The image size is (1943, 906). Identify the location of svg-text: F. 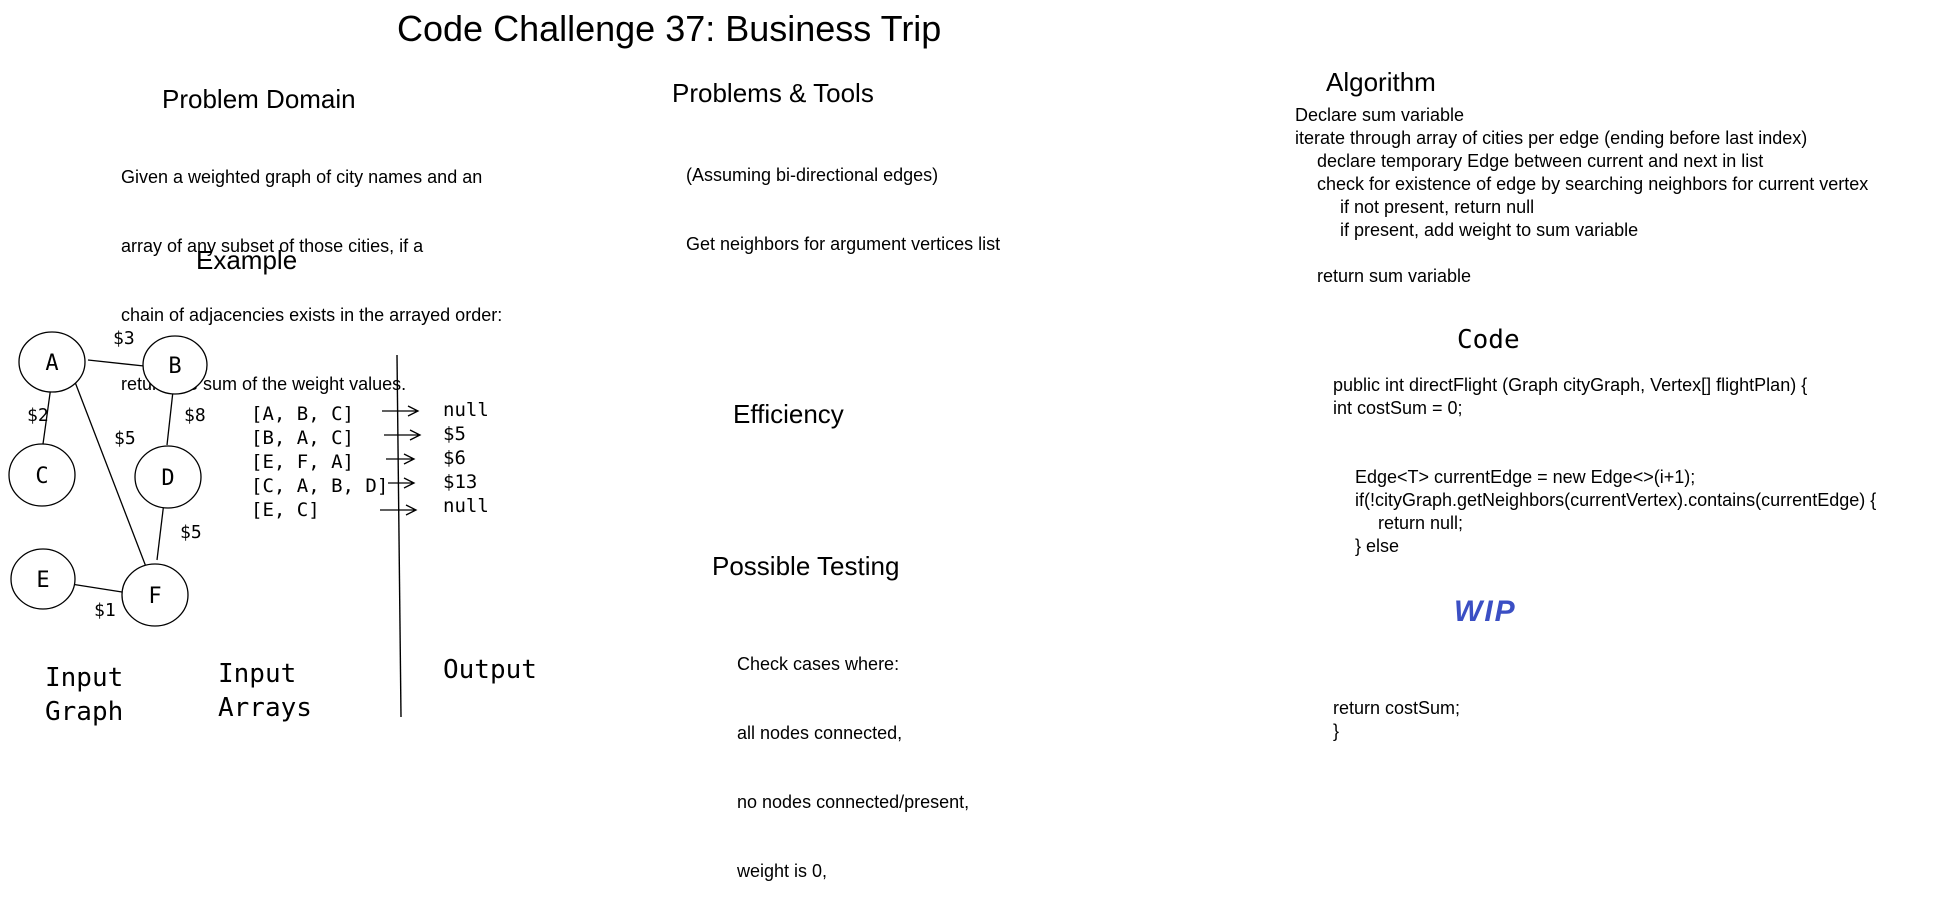
(154, 596).